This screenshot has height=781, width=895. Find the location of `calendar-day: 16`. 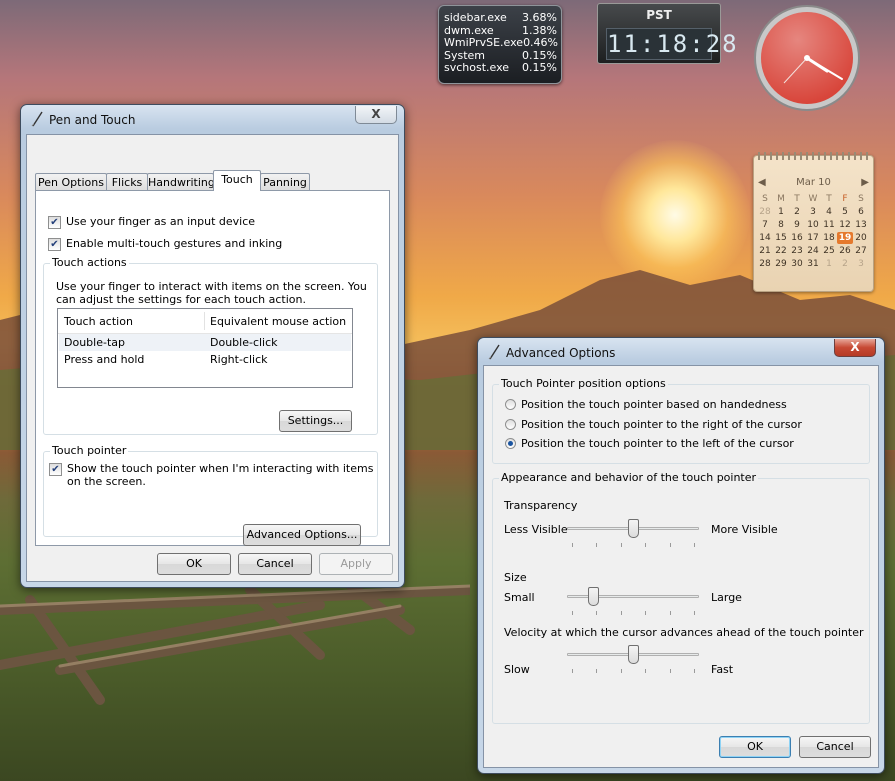

calendar-day: 16 is located at coordinates (797, 238).